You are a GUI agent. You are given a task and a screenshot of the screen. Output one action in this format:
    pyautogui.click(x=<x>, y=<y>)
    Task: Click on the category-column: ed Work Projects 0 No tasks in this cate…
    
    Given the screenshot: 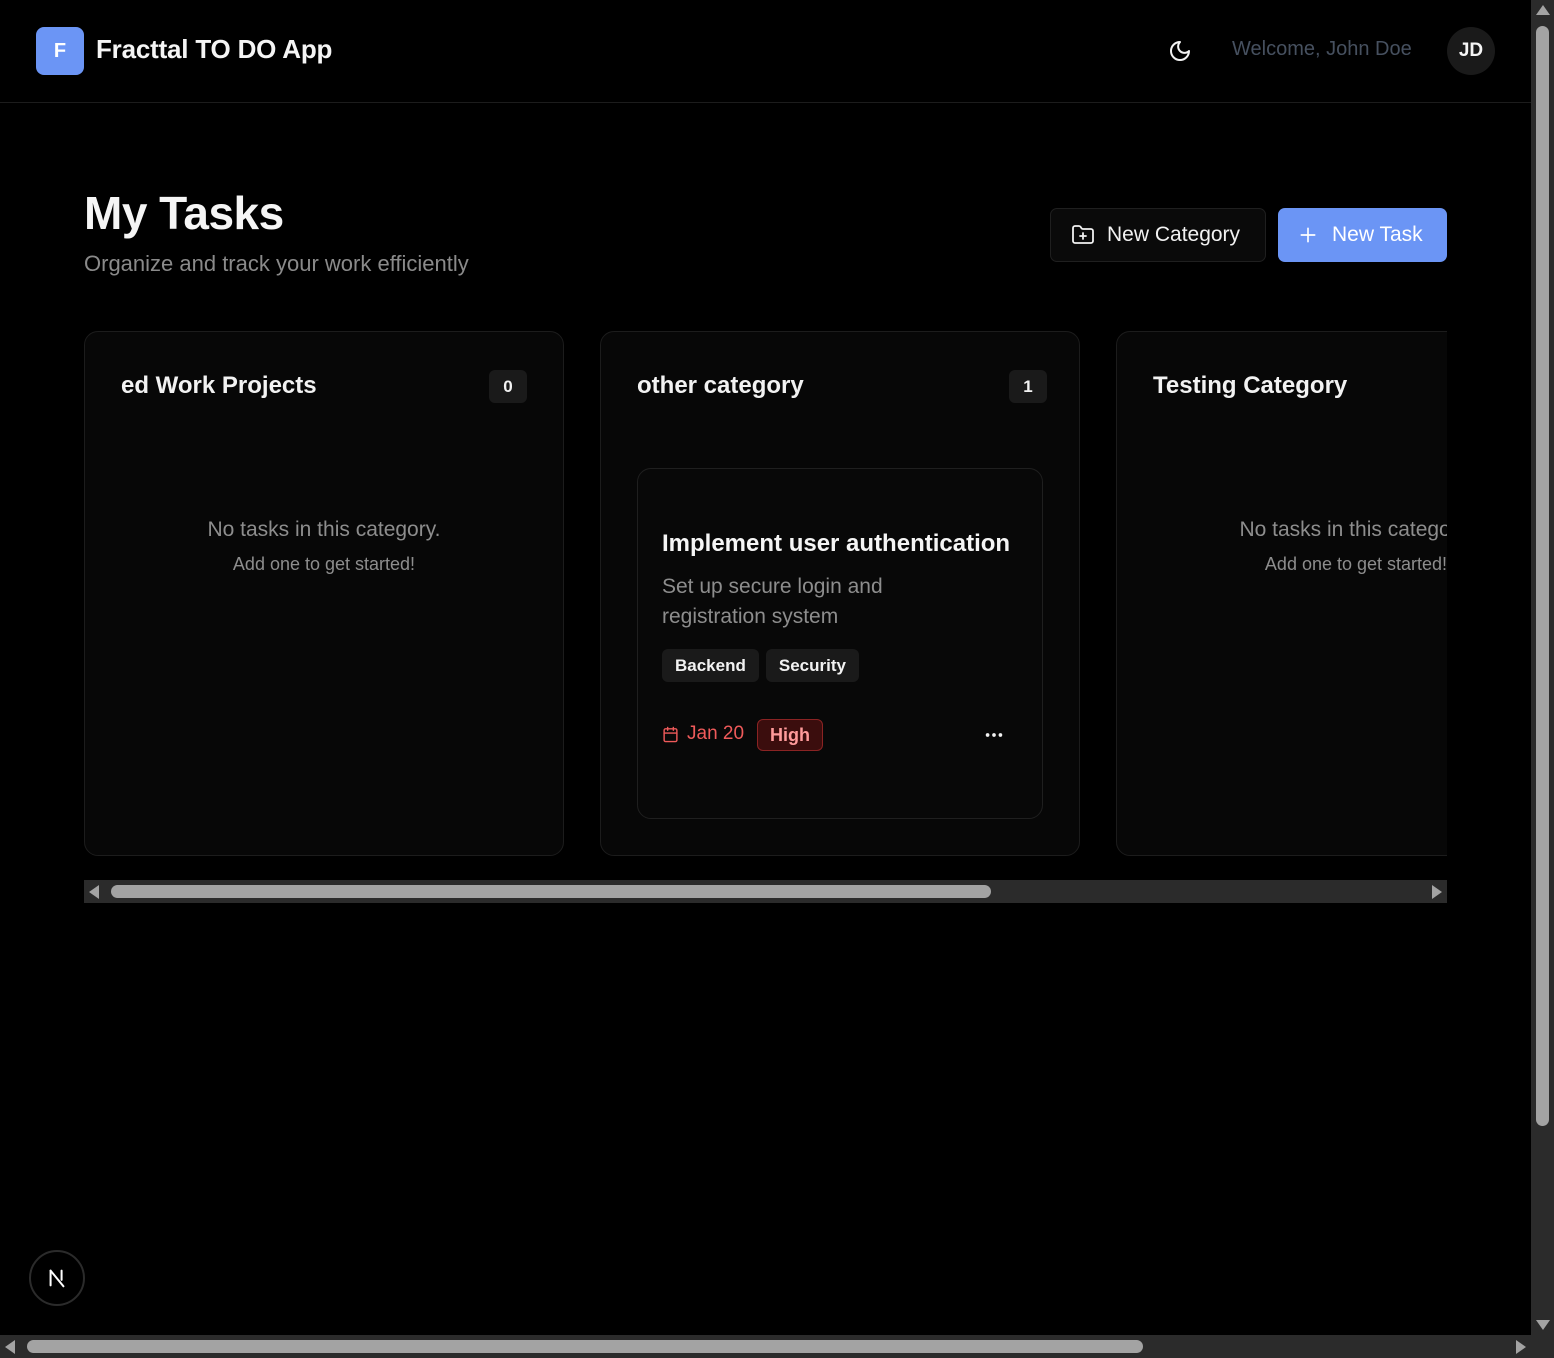 What is the action you would take?
    pyautogui.click(x=324, y=593)
    